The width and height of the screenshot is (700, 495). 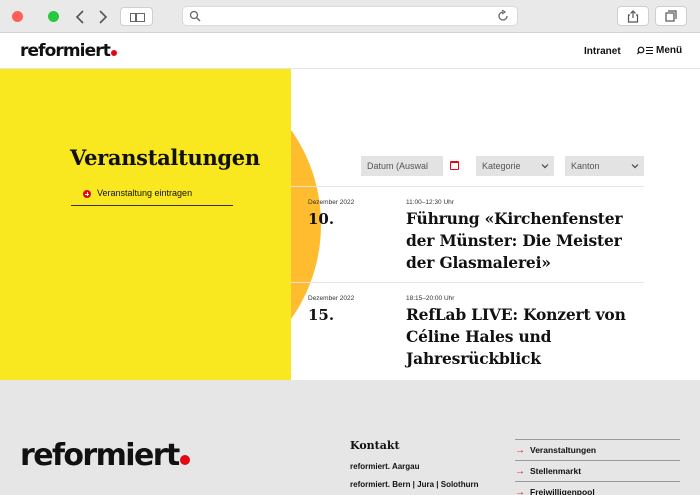 What do you see at coordinates (17, 16) in the screenshot?
I see `close-window-button` at bounding box center [17, 16].